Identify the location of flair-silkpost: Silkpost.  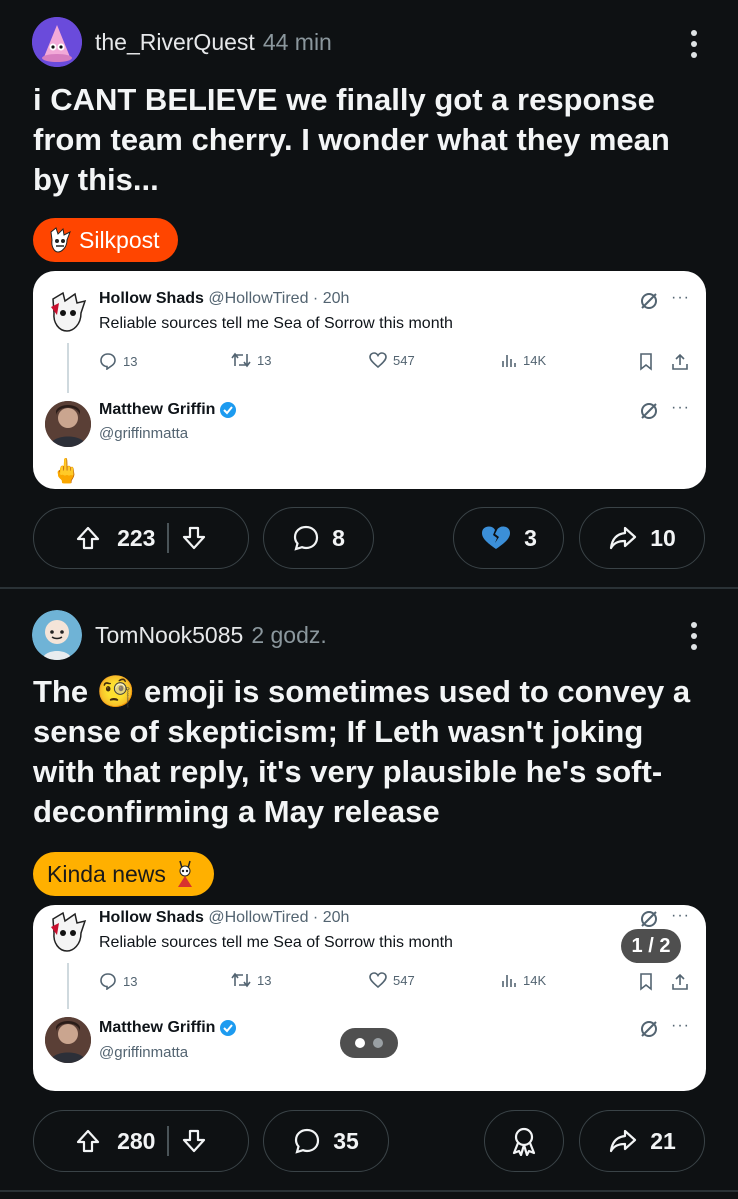
(105, 240).